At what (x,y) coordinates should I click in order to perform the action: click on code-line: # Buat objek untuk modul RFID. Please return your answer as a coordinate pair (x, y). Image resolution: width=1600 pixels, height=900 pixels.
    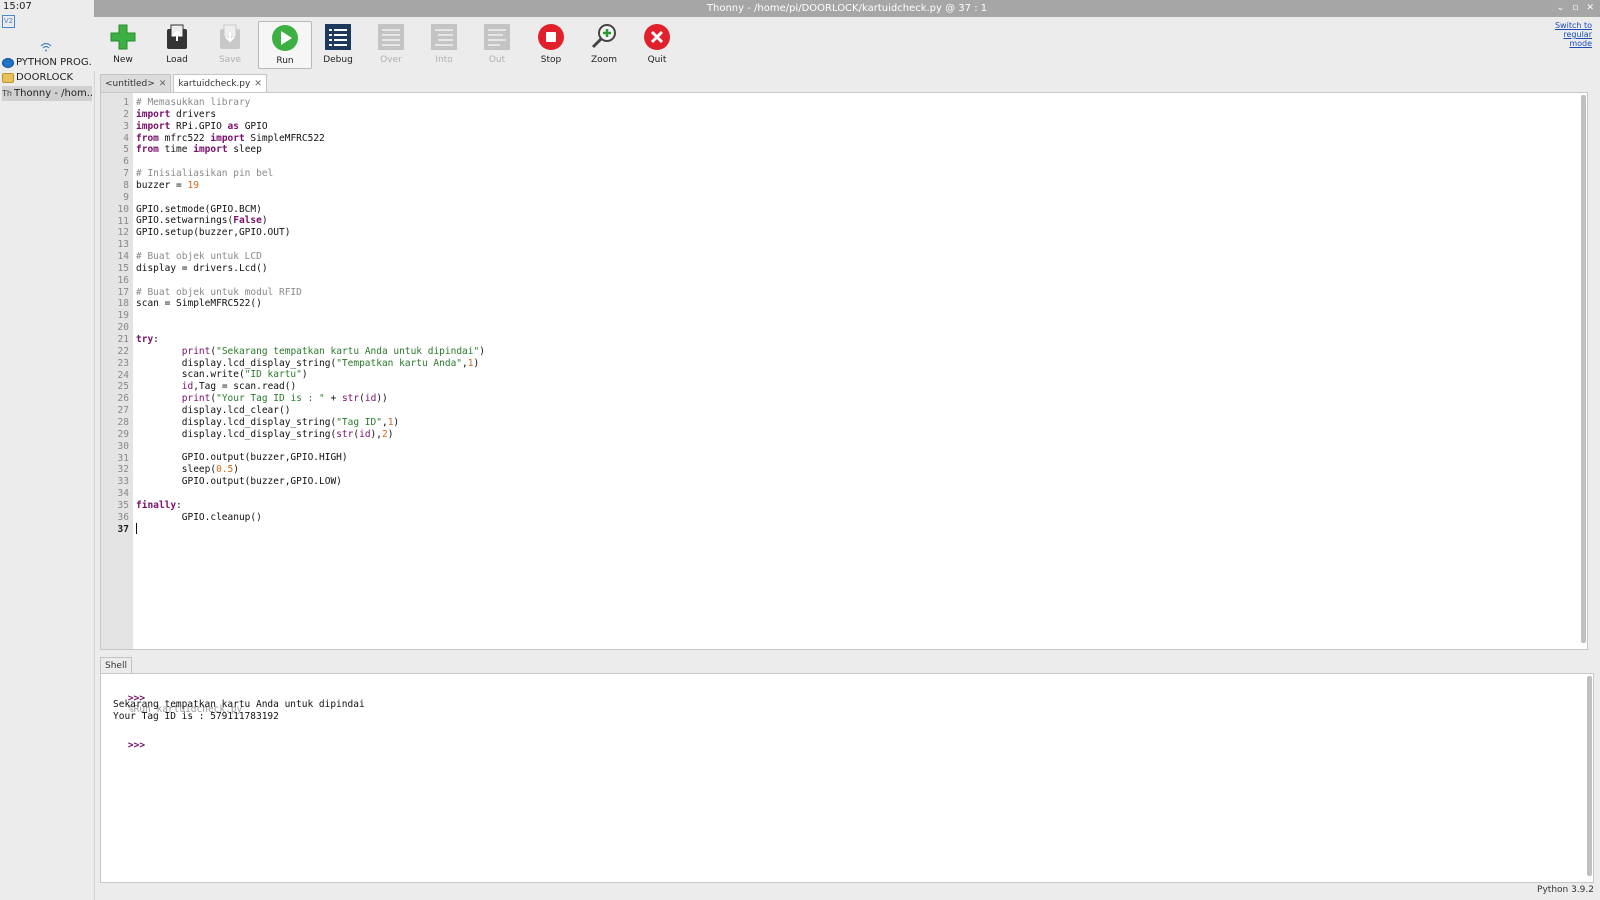
    Looking at the image, I should click on (854, 293).